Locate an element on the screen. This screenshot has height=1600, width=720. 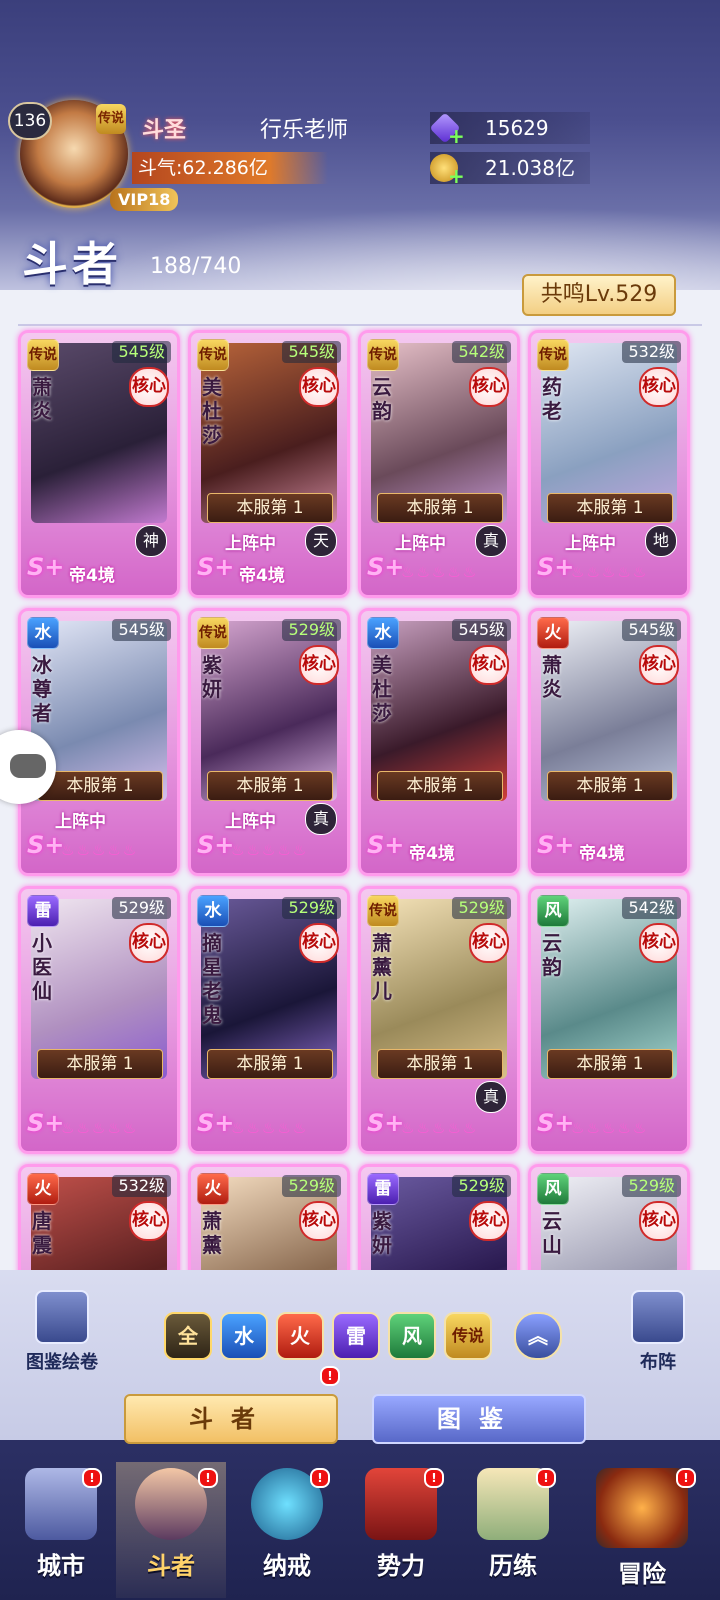
fighter-name: 美杜莎 is located at coordinates (212, 411).